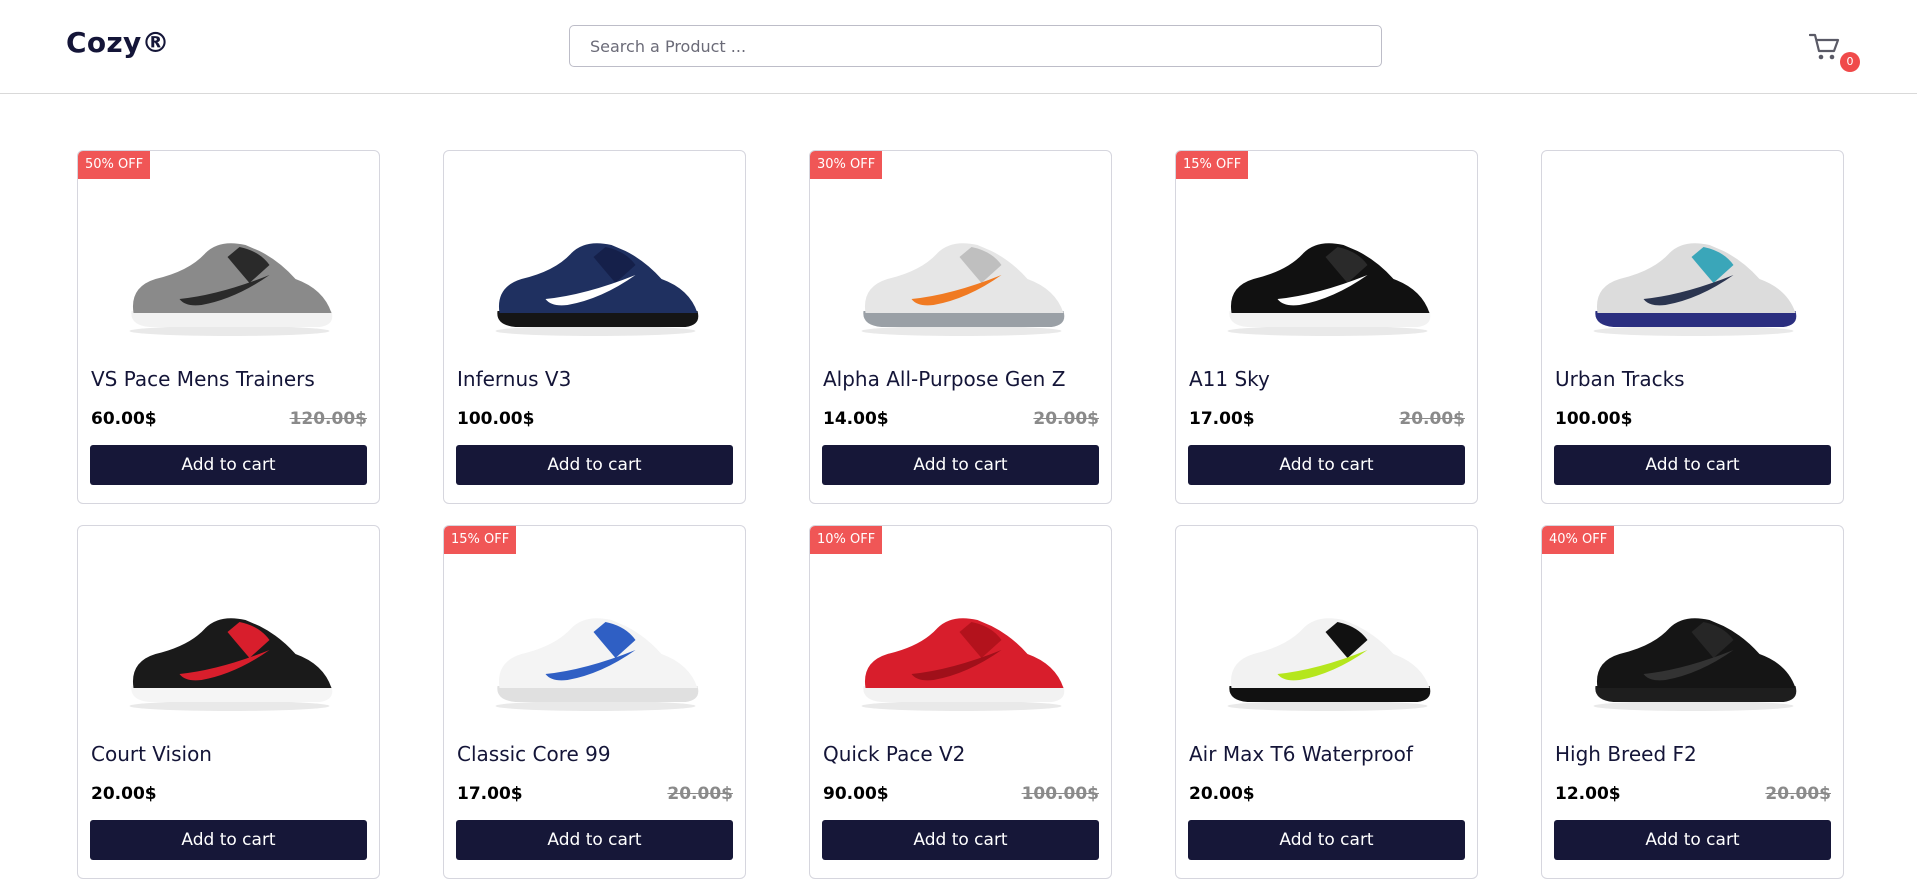 Image resolution: width=1917 pixels, height=885 pixels. I want to click on product-card: Court Vision 20.00$ Add to cart, so click(228, 702).